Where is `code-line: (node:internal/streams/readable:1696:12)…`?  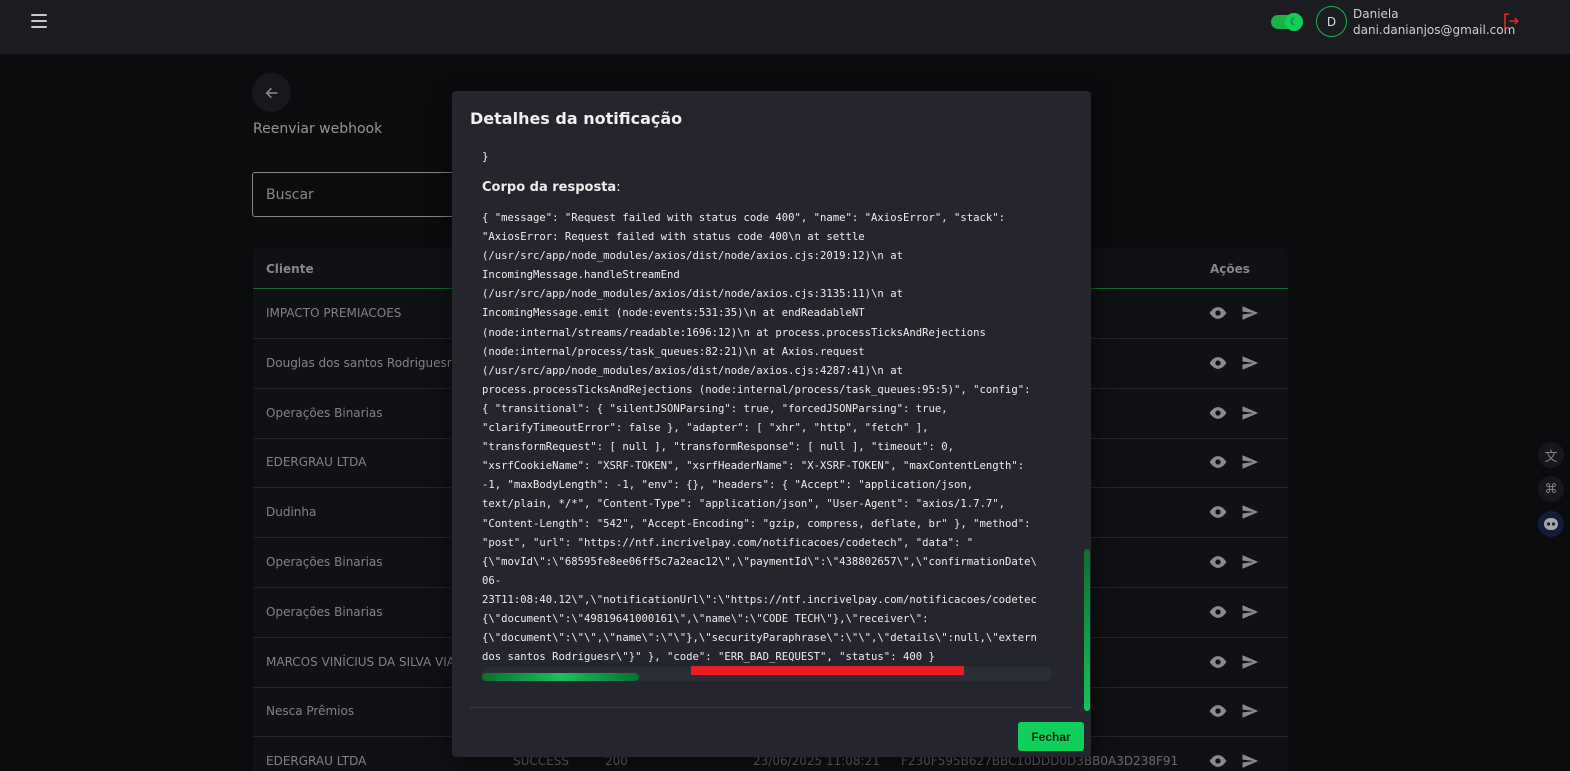 code-line: (node:internal/streams/readable:1696:12)… is located at coordinates (734, 332).